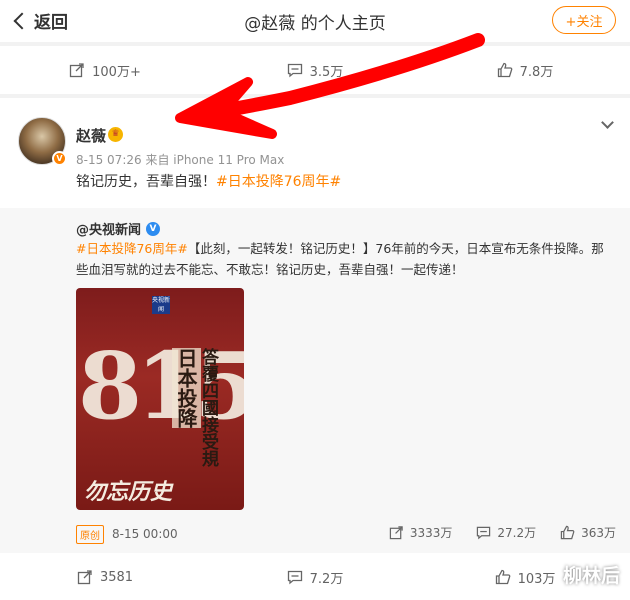 The height and width of the screenshot is (600, 630). Describe the element at coordinates (315, 24) in the screenshot. I see `page-title: @赵薇 的个人主页` at that location.